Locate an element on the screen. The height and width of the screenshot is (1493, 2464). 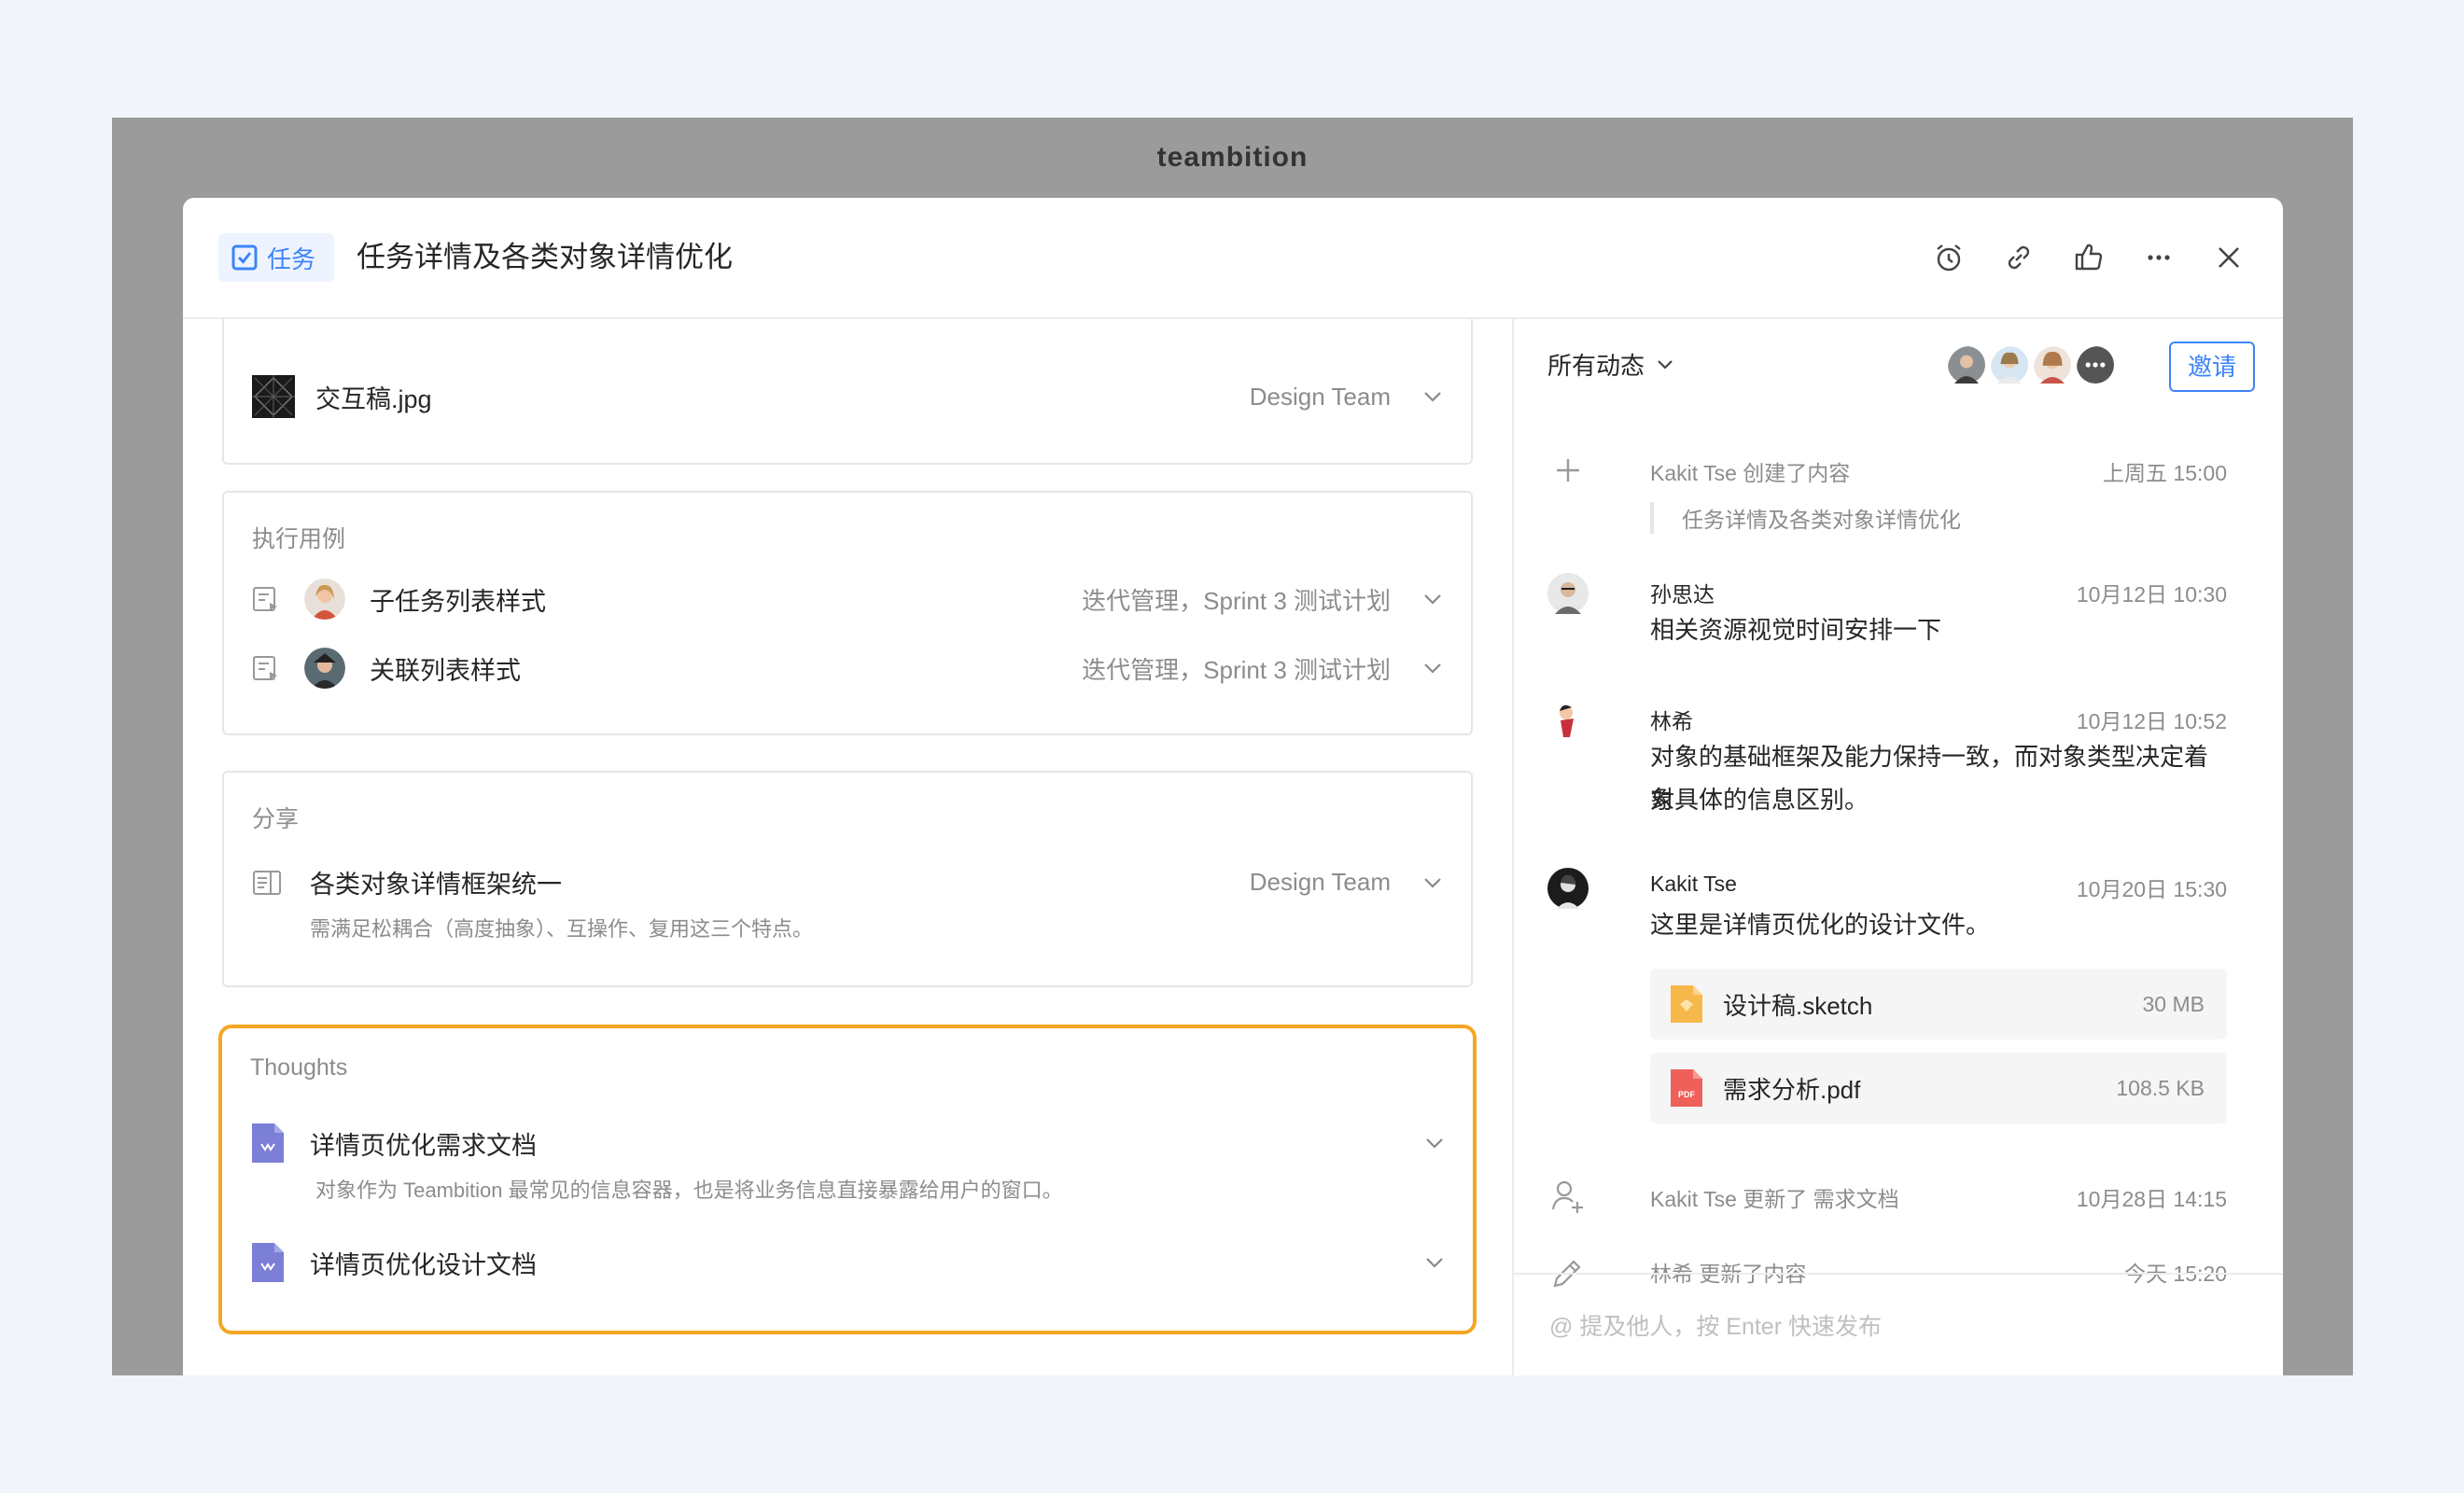
task-type-label: 任务 is located at coordinates (291, 258).